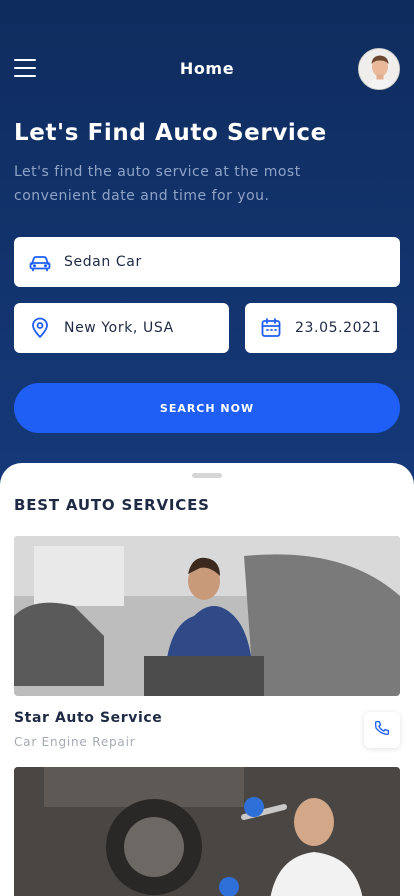  I want to click on sheet-drag-handle, so click(207, 475).